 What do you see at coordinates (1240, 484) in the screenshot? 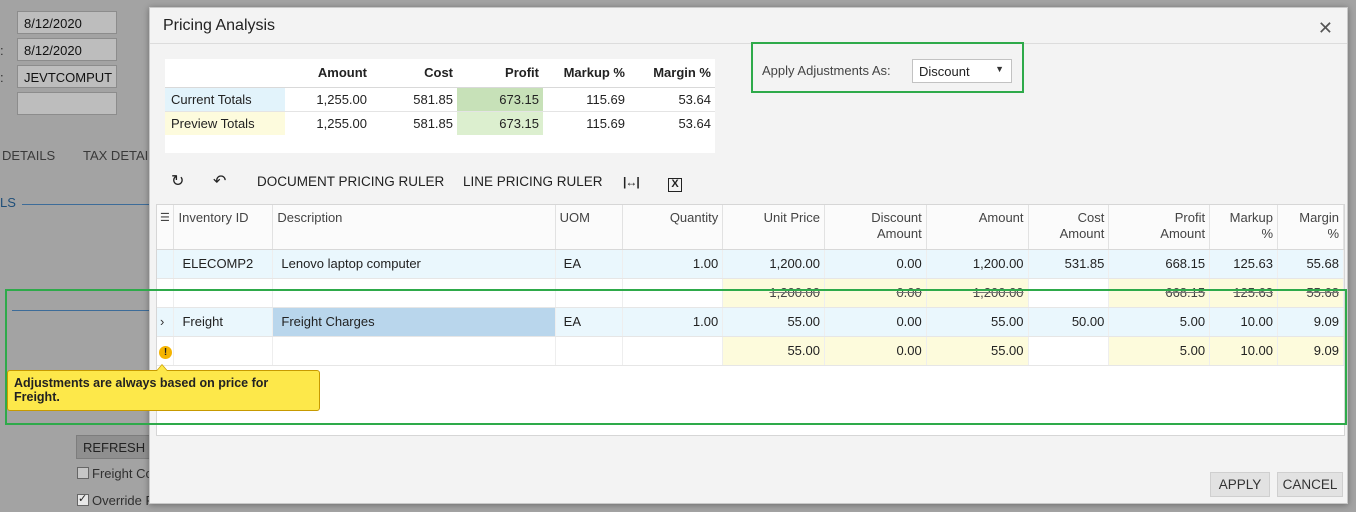
I see `apply-button: APPLY` at bounding box center [1240, 484].